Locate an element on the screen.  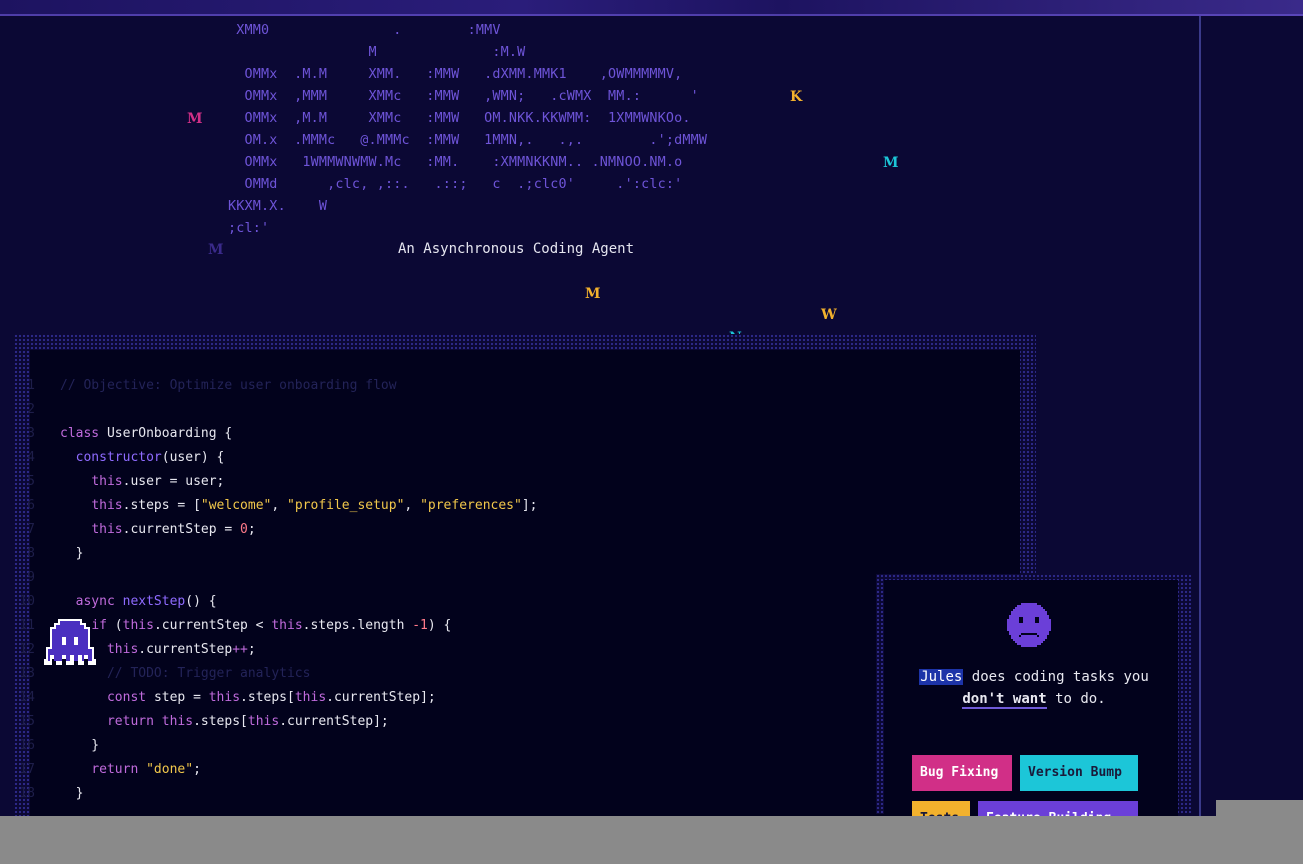
code-token: const is located at coordinates (130, 697).